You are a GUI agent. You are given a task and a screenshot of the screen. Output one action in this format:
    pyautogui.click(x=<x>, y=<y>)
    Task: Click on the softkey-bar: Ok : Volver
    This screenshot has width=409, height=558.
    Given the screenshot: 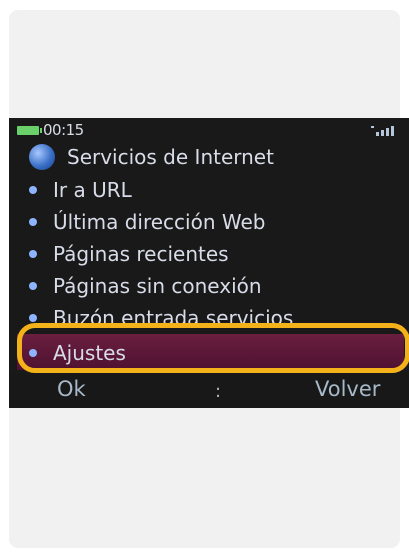 What is the action you would take?
    pyautogui.click(x=209, y=390)
    